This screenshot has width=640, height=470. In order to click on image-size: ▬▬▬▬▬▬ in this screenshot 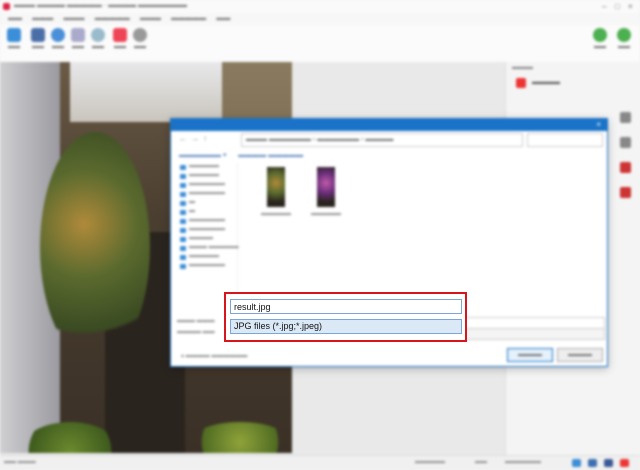, I will do `click(523, 462)`.